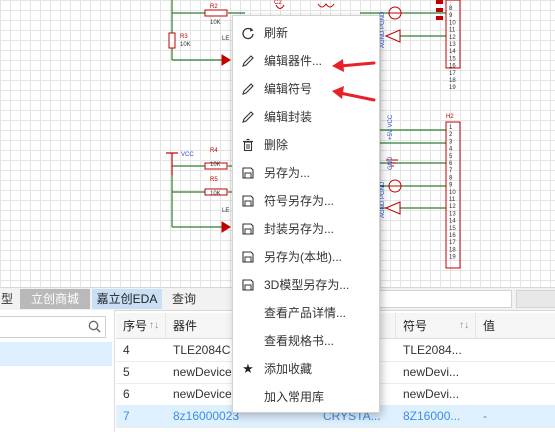  What do you see at coordinates (126, 416) in the screenshot?
I see `cell-index: 7` at bounding box center [126, 416].